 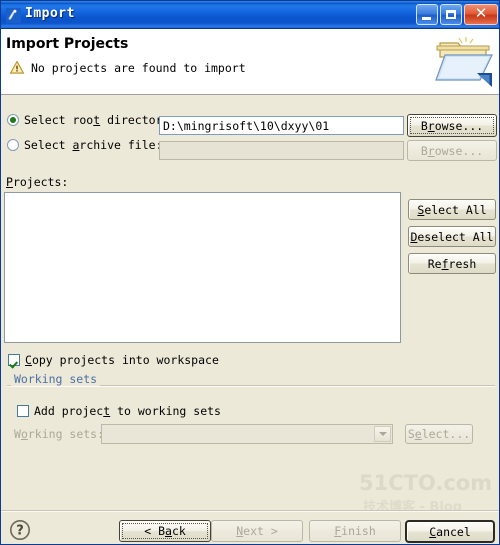 What do you see at coordinates (13, 120) in the screenshot?
I see `radio-indicator-root` at bounding box center [13, 120].